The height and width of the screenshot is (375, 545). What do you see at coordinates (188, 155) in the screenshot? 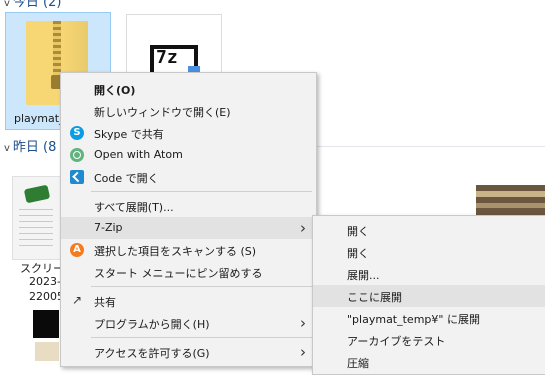
I see `menu-item-open-with-atom: Open with Atom` at bounding box center [188, 155].